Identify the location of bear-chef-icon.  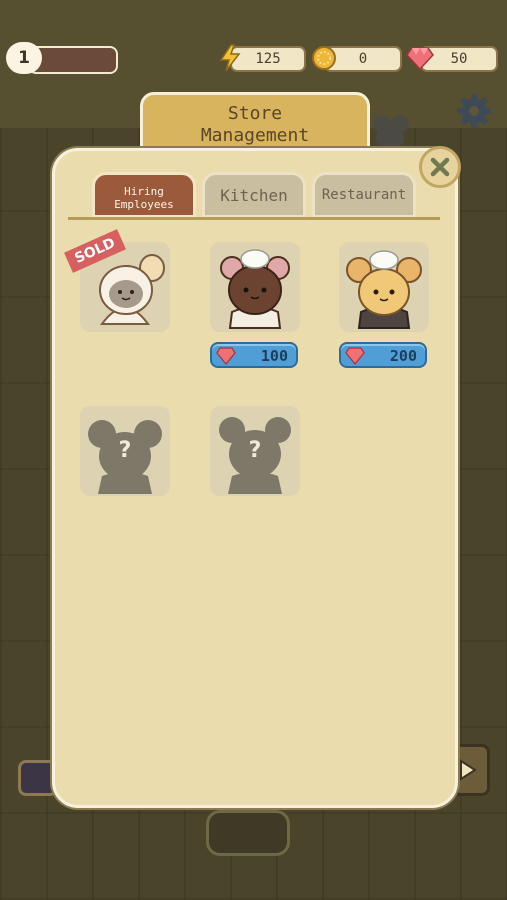
(255, 289).